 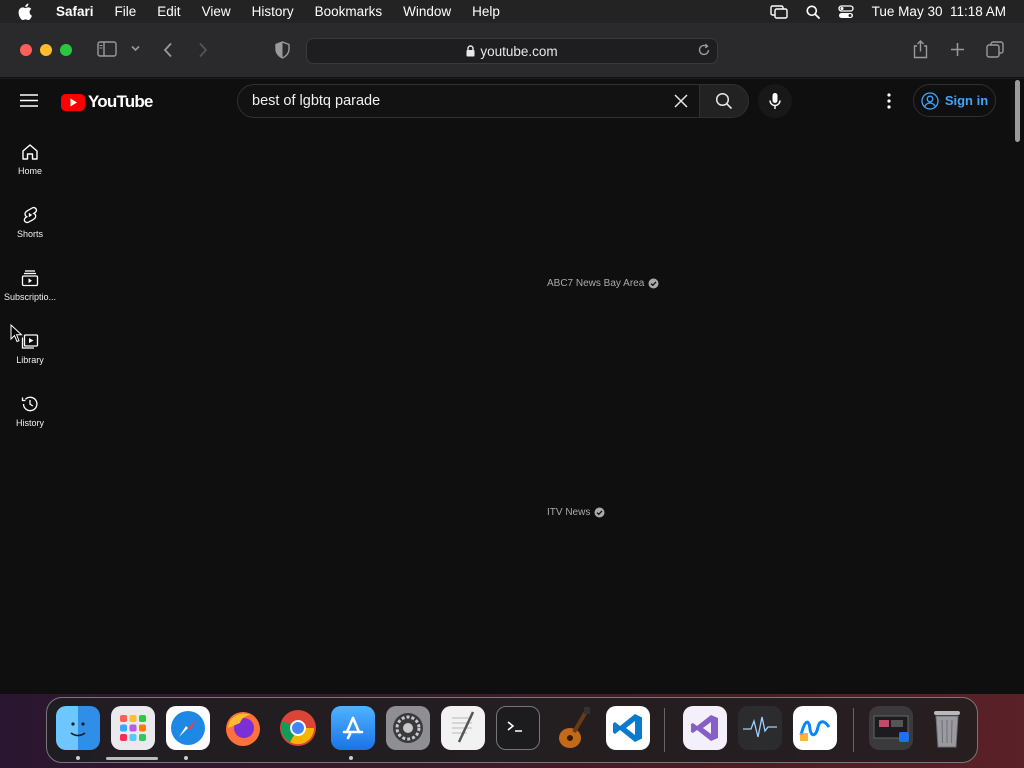 I want to click on address-bar: youtube.com, so click(x=512, y=51).